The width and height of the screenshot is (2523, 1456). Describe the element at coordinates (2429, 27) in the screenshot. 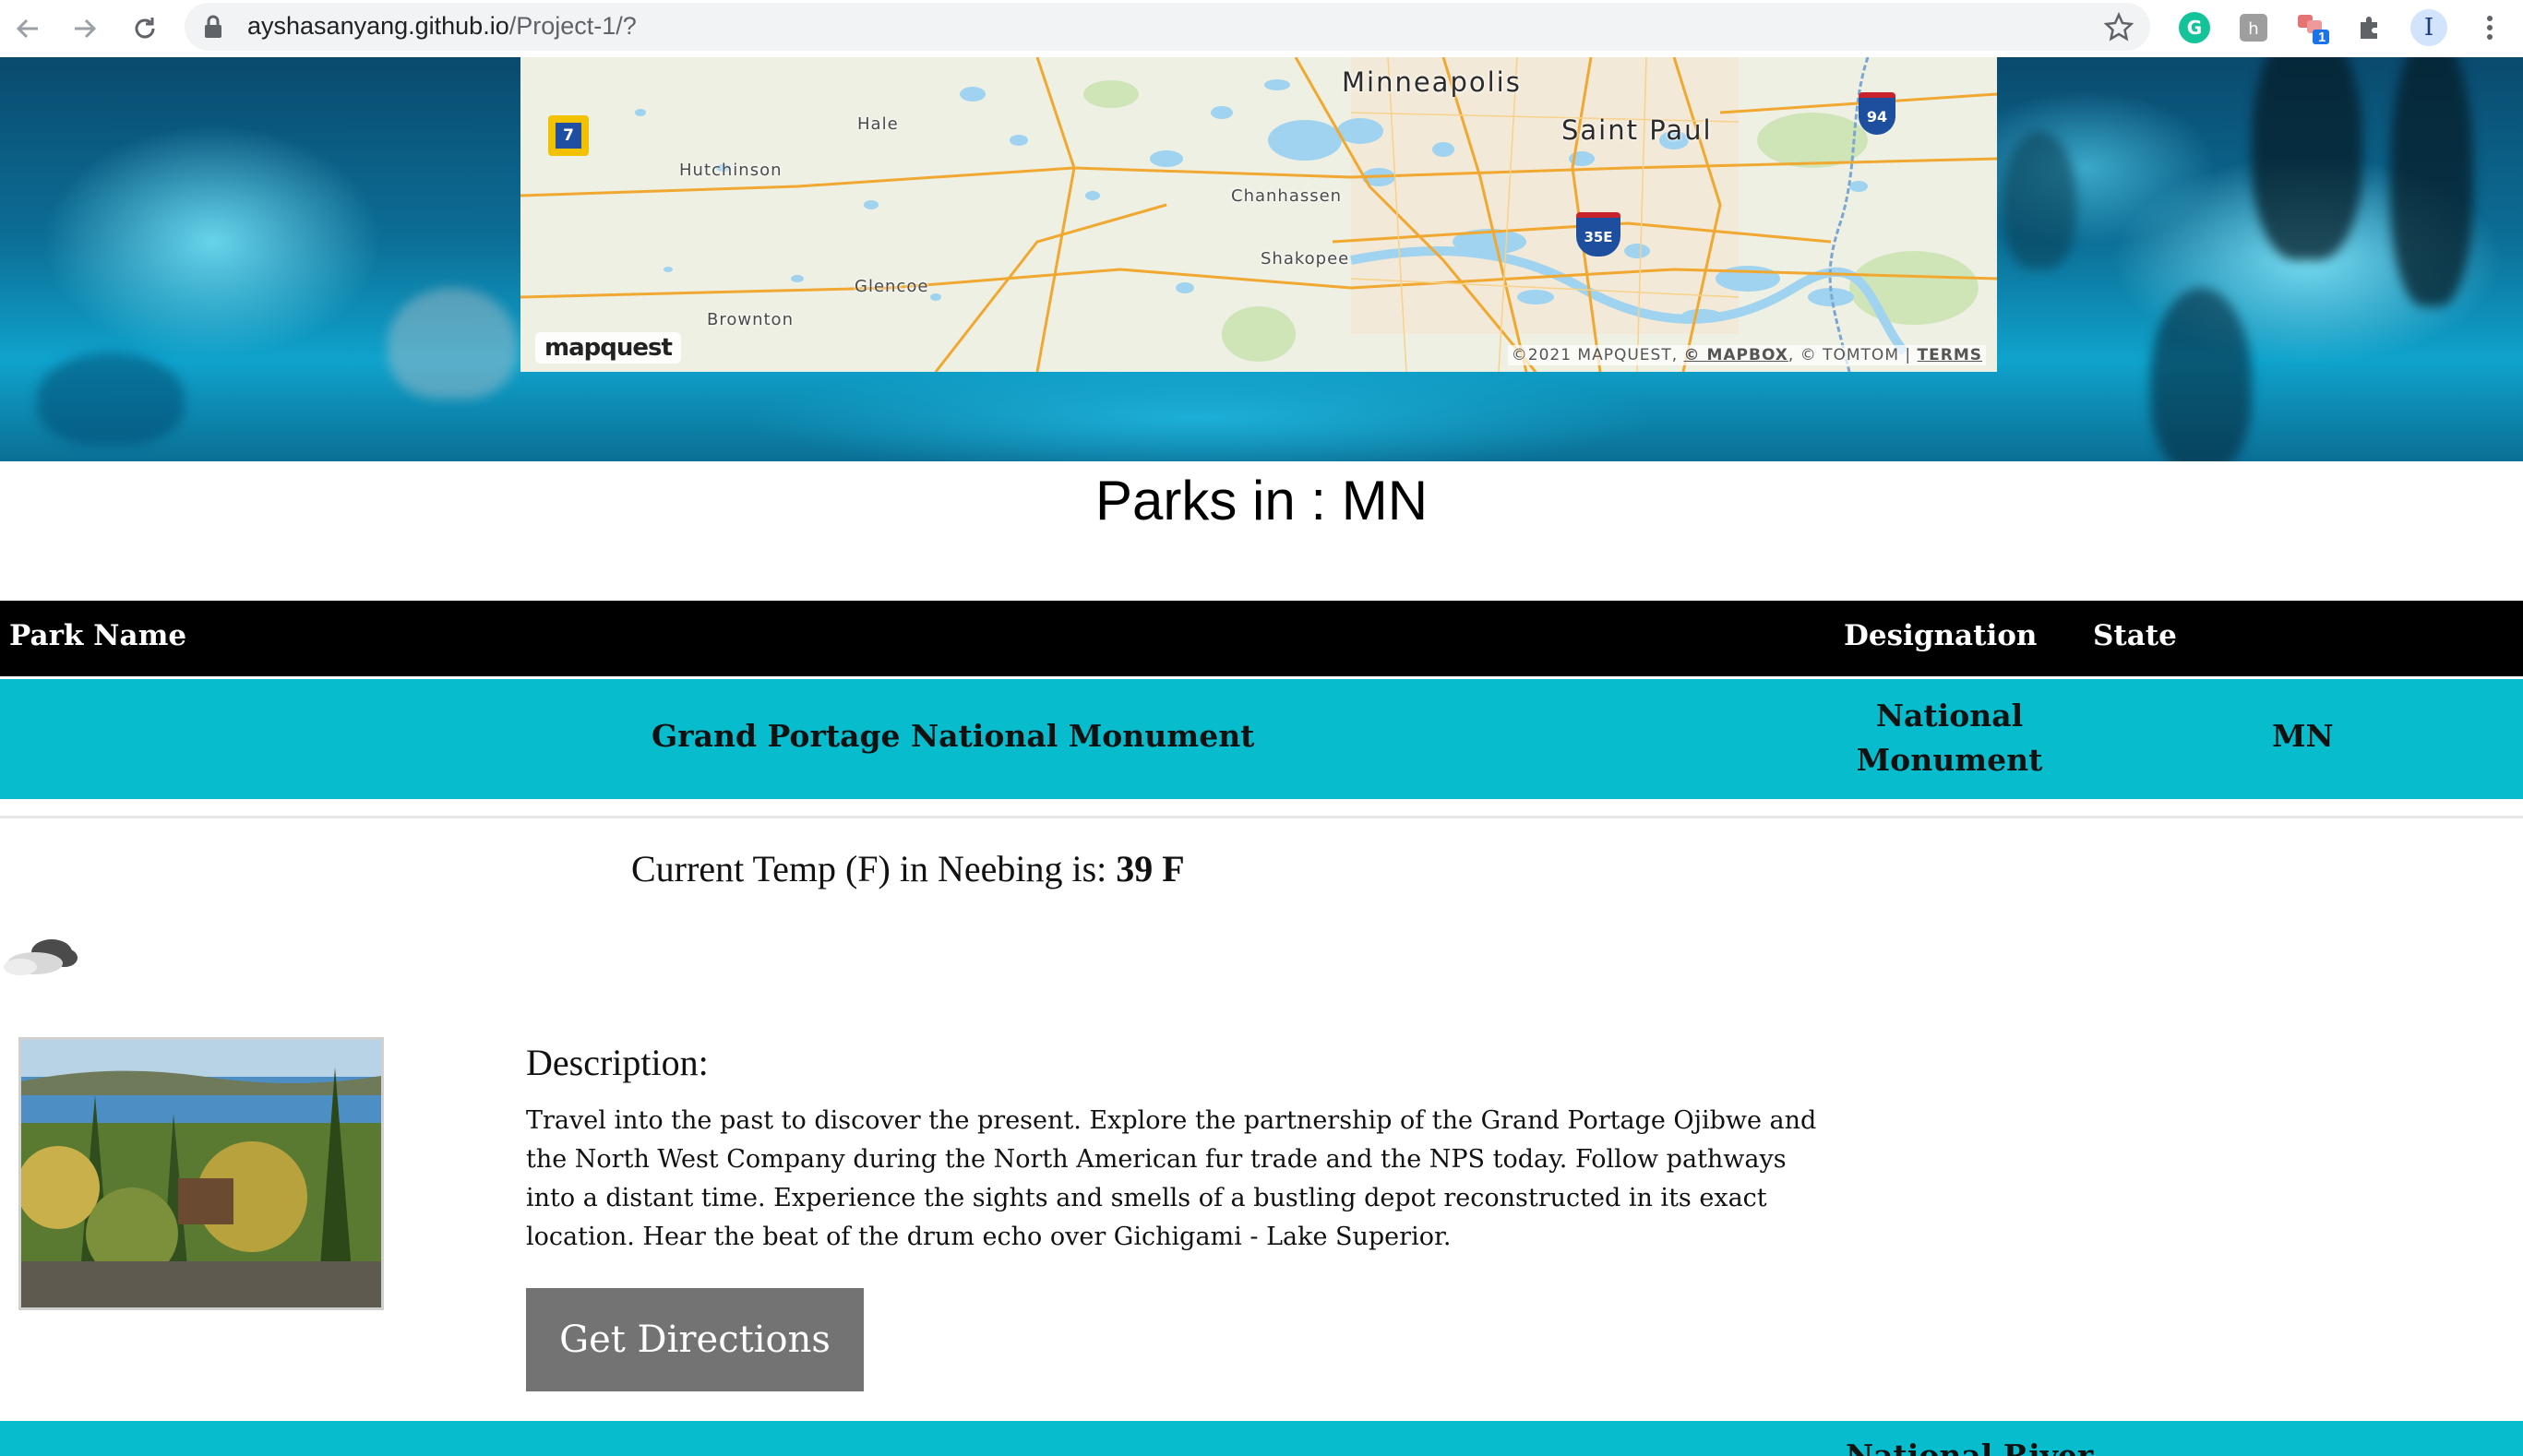

I see `profile-avatar: I` at that location.